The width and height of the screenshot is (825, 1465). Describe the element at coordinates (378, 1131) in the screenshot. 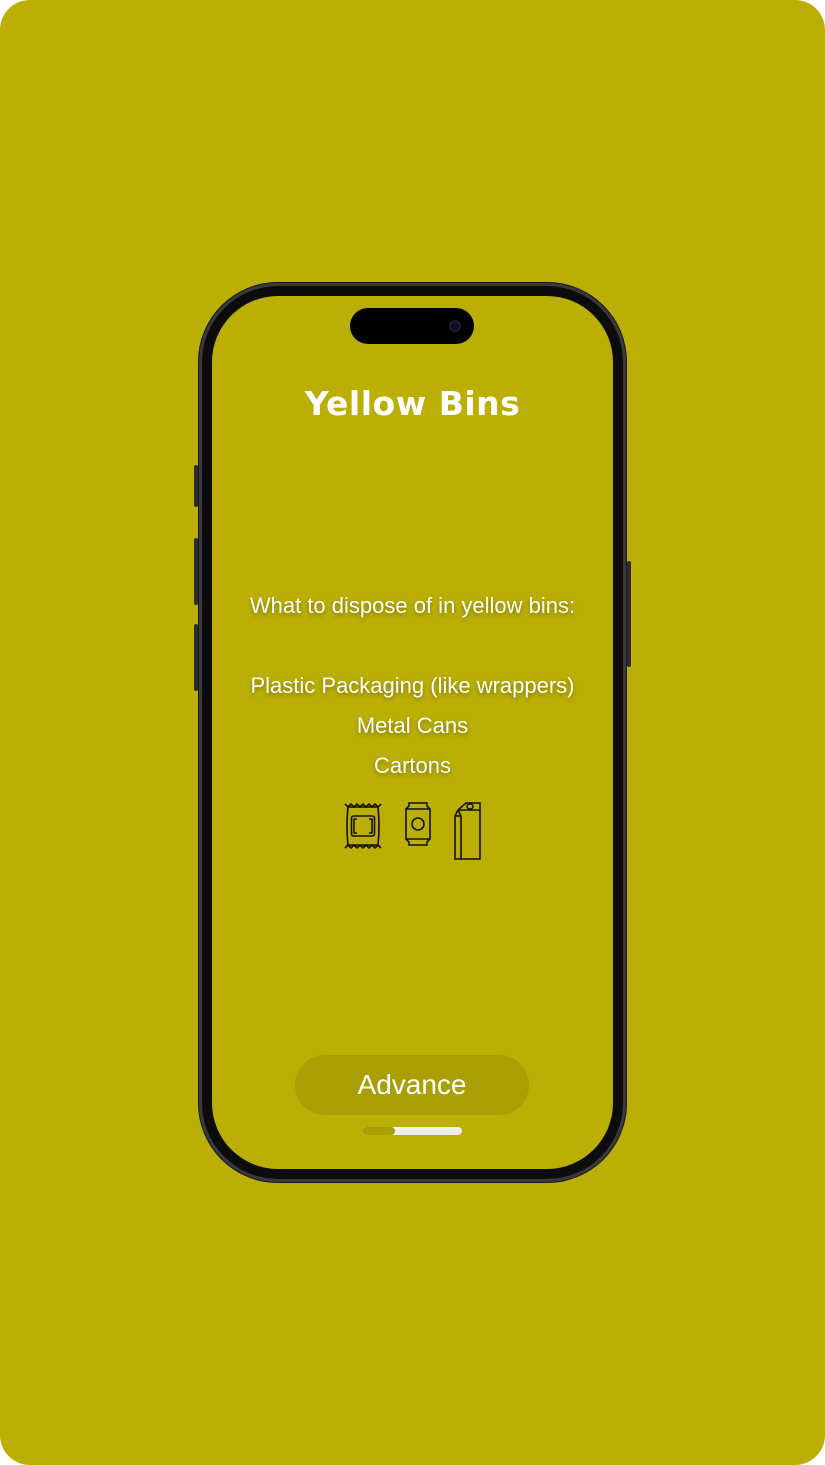

I see `progress-fill` at that location.